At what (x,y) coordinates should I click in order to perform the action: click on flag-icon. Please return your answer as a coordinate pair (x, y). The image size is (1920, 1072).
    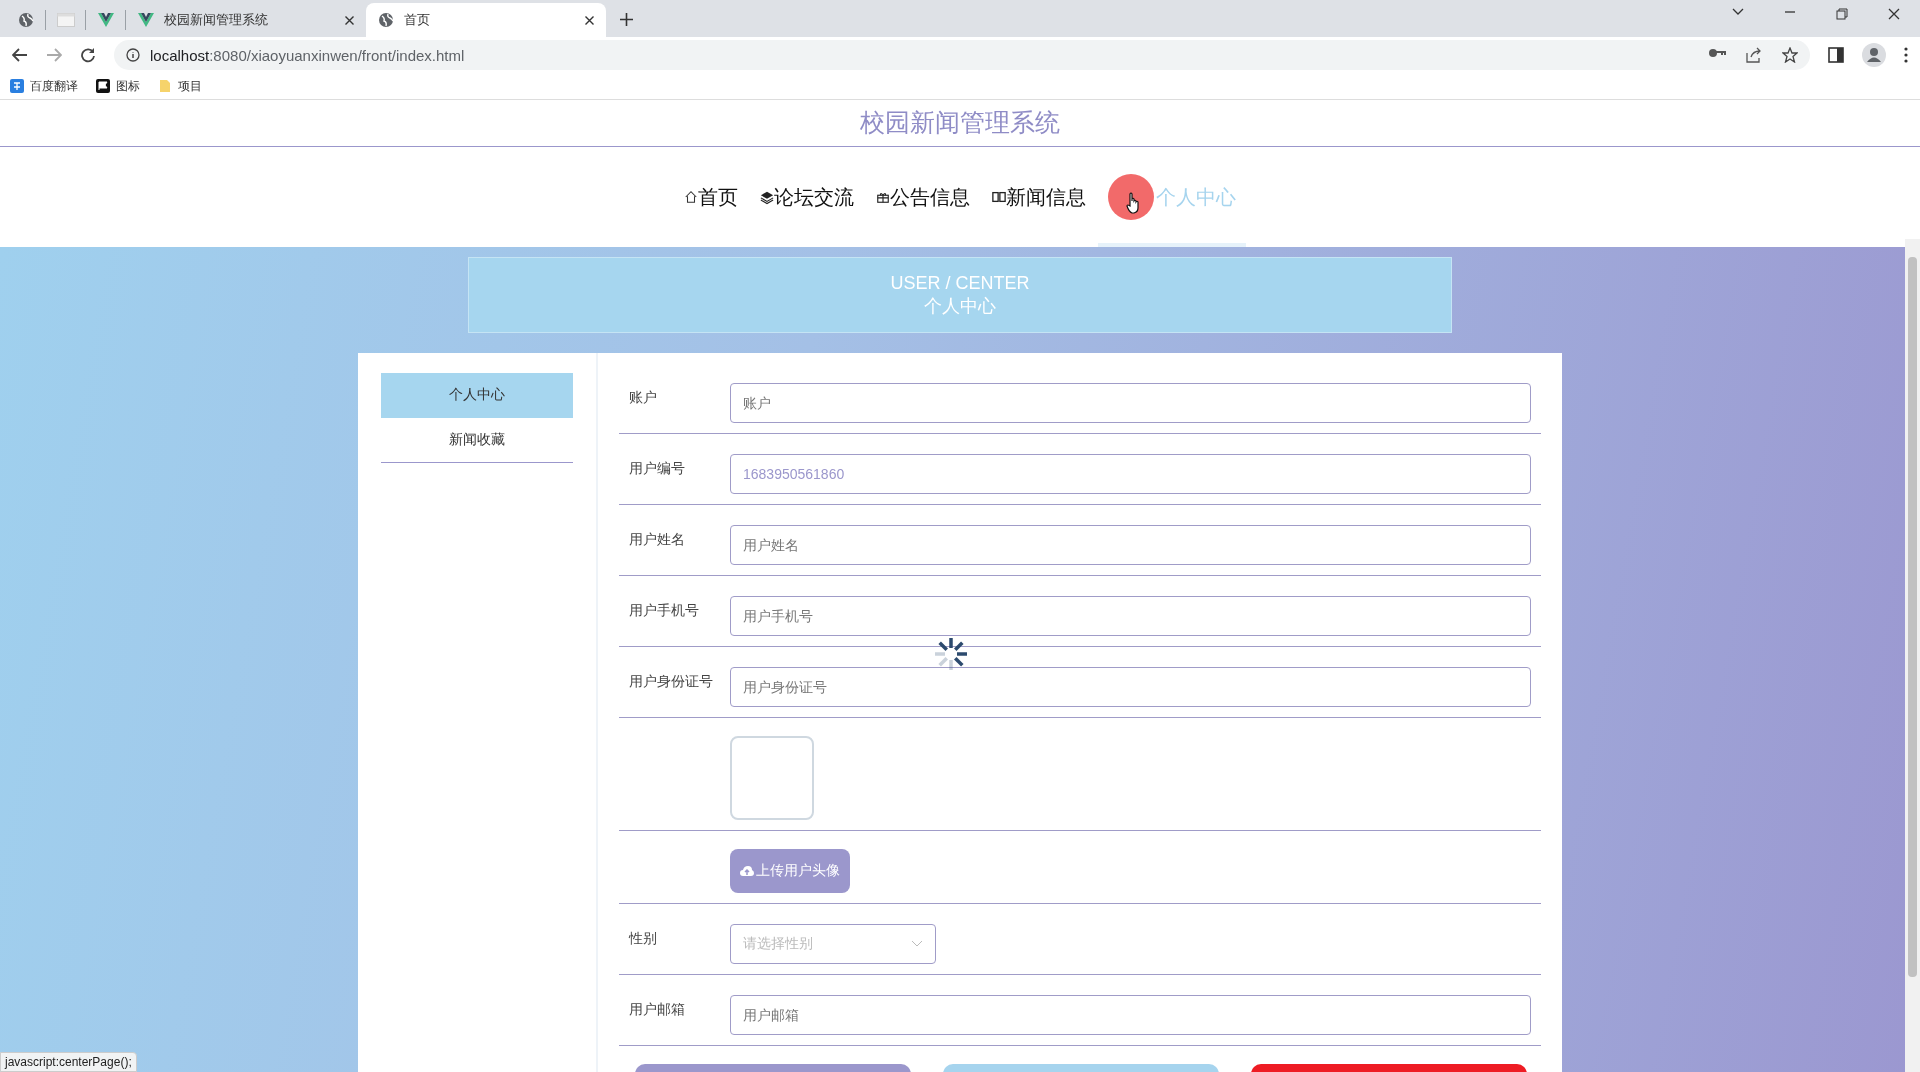
    Looking at the image, I should click on (103, 86).